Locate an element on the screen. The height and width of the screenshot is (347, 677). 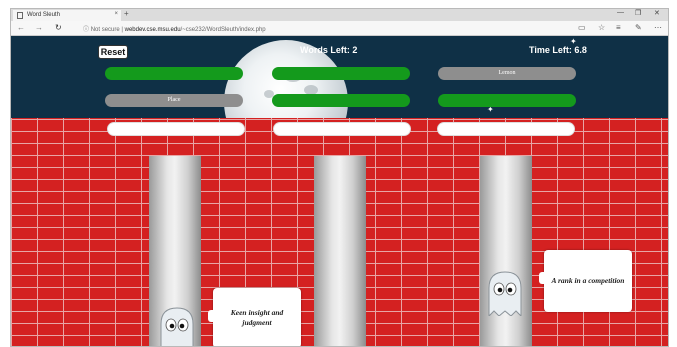
word-slot-4: Place is located at coordinates (174, 100).